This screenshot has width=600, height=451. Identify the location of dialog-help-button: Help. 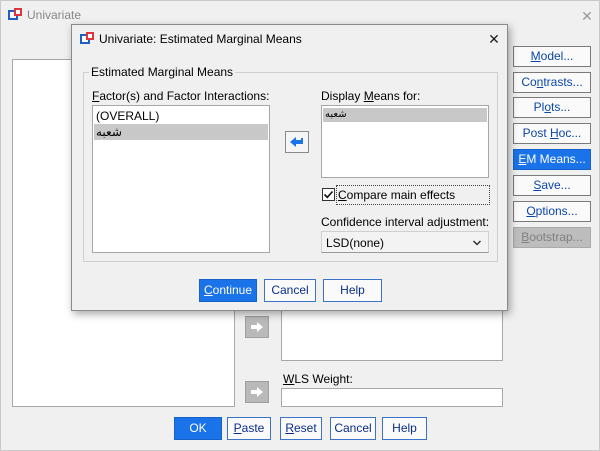
(352, 290).